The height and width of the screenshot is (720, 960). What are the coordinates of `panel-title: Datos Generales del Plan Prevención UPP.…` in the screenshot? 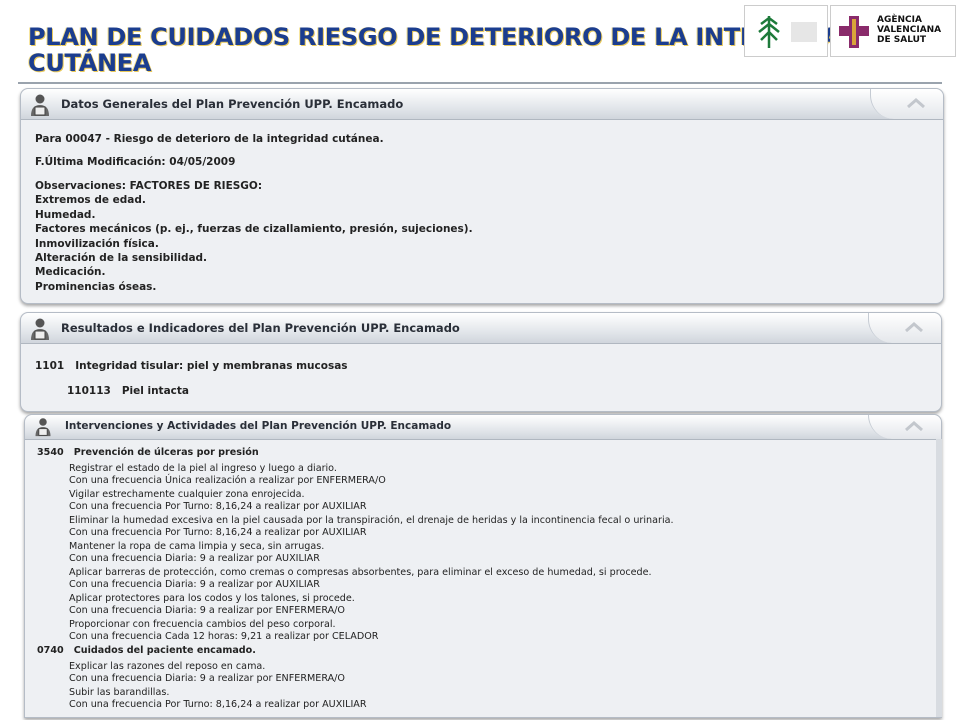 It's located at (232, 104).